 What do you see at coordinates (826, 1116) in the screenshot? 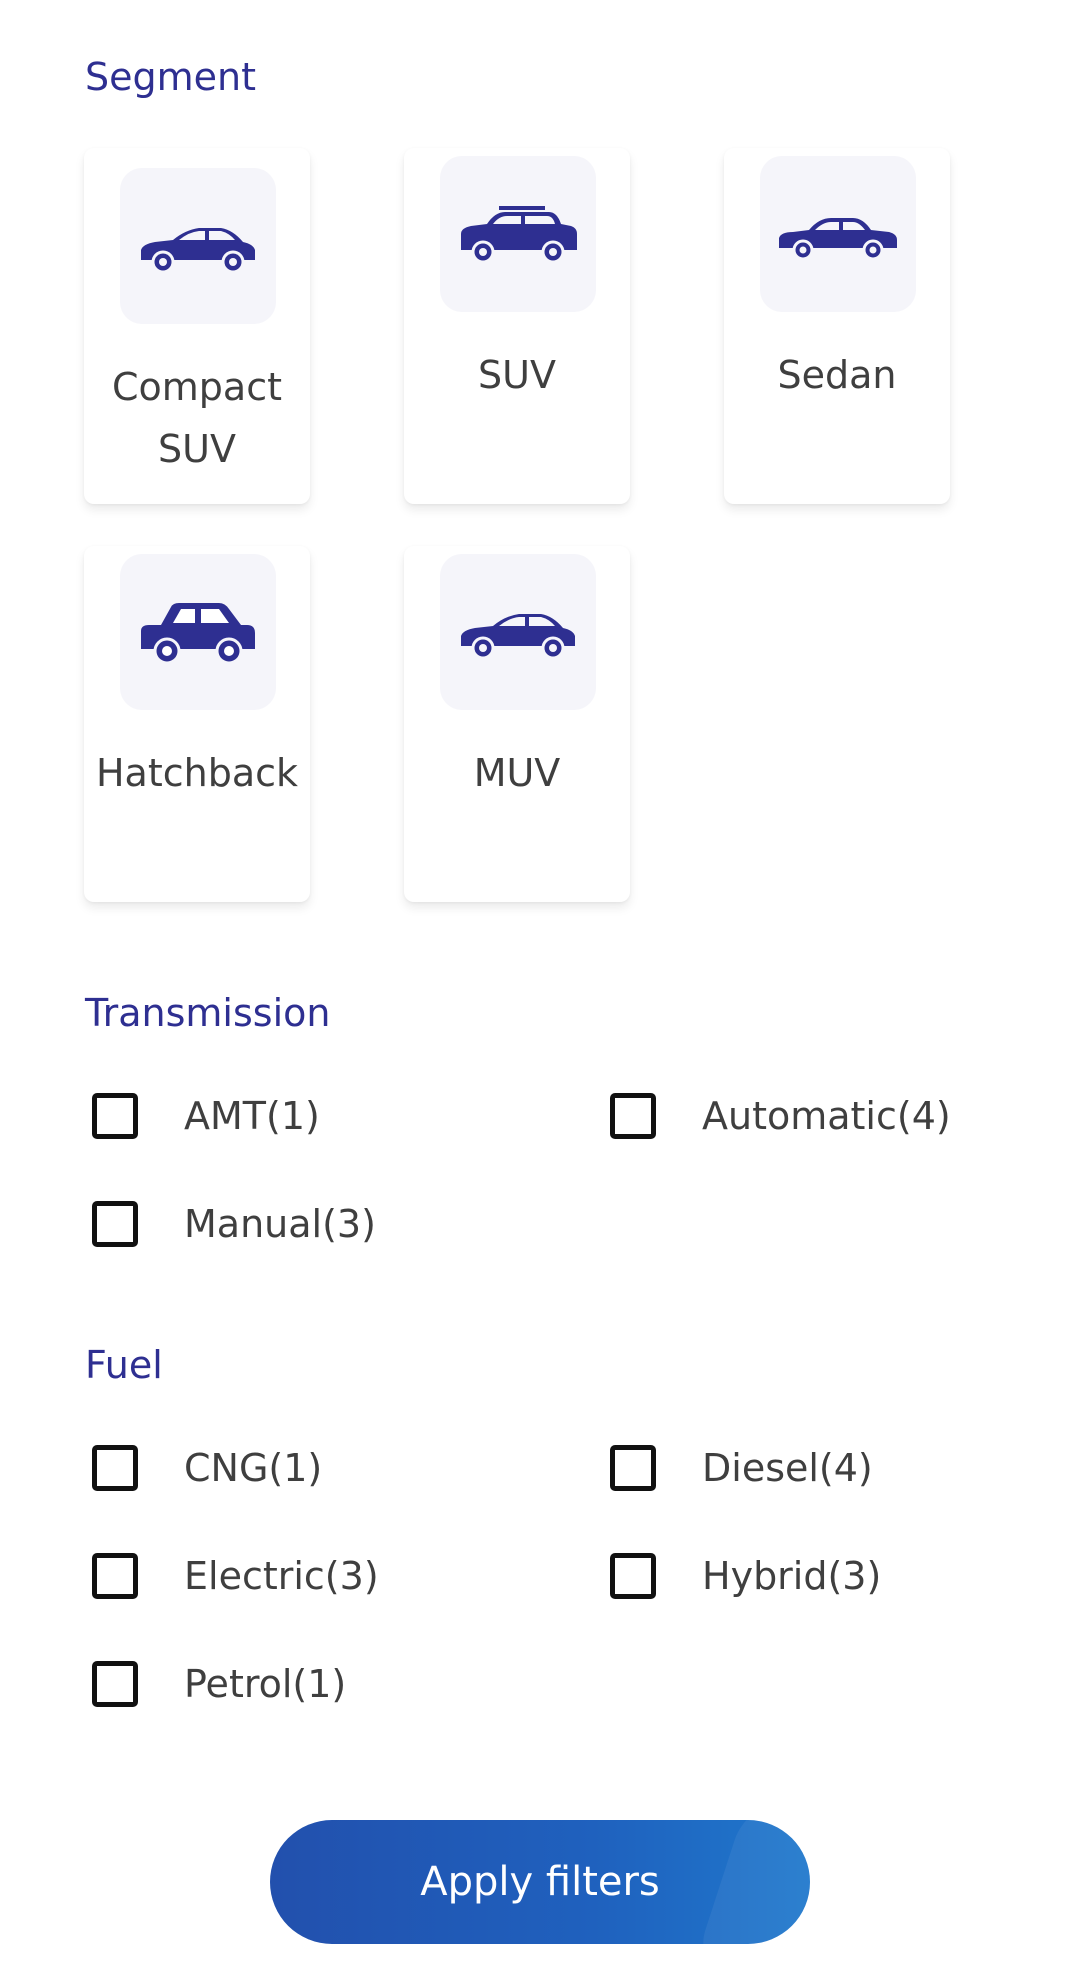
I see `automatic-label: Automatic(4)` at bounding box center [826, 1116].